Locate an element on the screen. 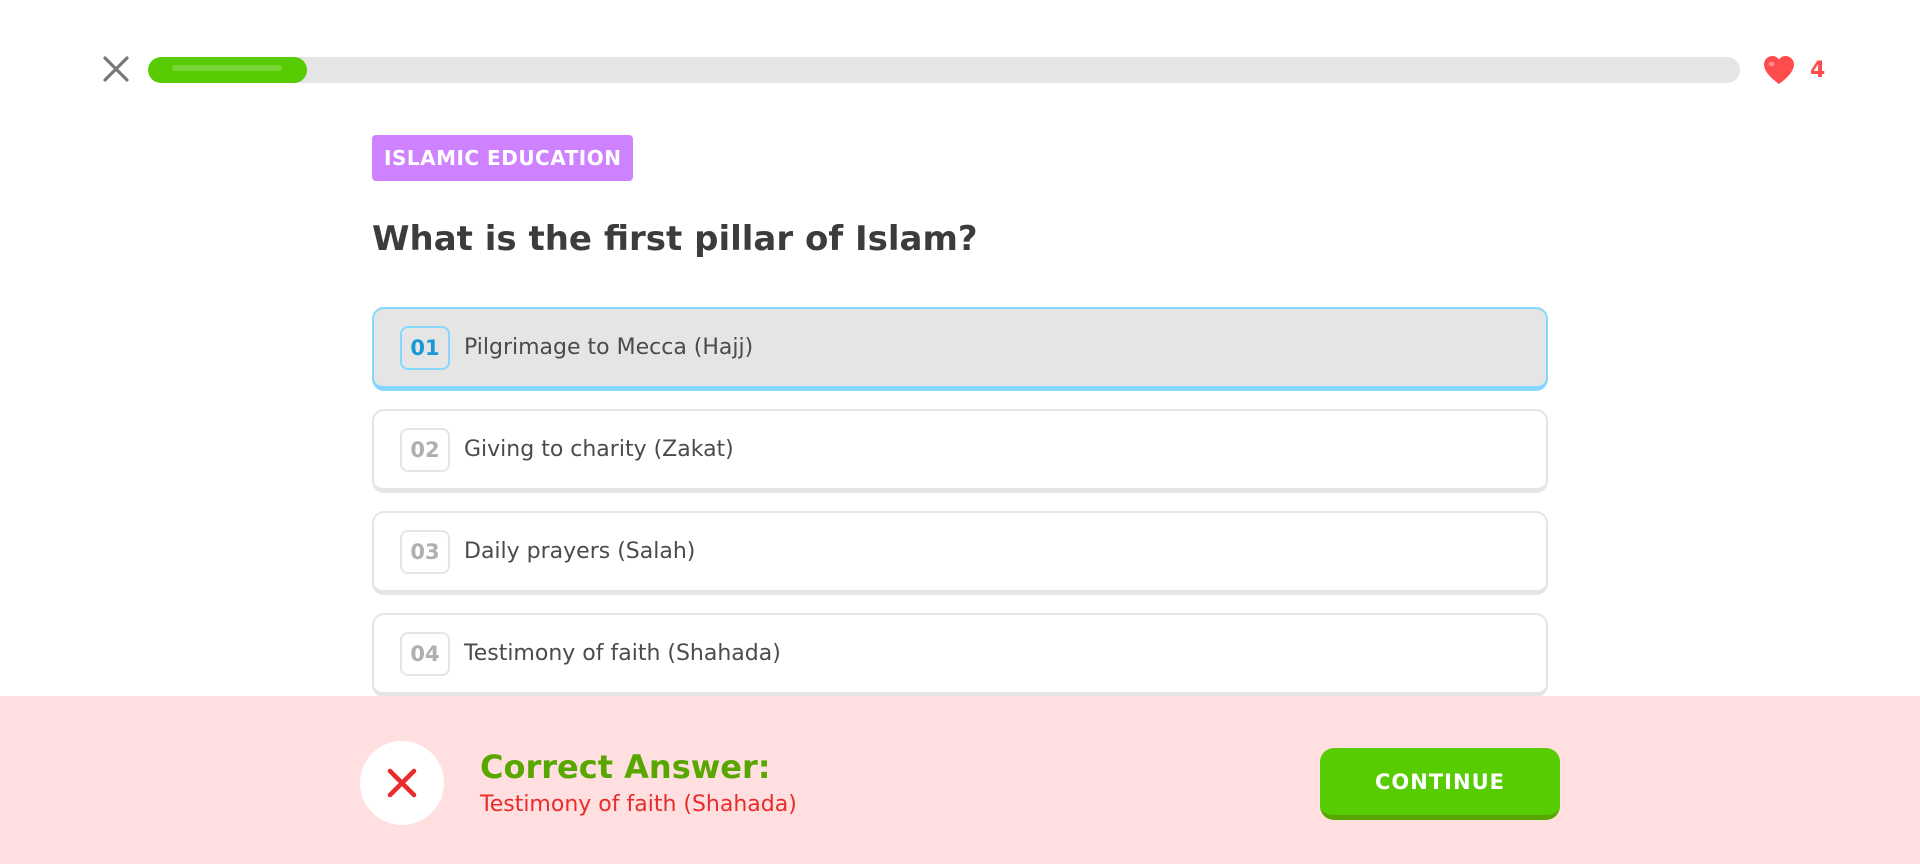 Image resolution: width=1920 pixels, height=864 pixels. answer-option-3: 03 Daily prayers (Salah) is located at coordinates (960, 553).